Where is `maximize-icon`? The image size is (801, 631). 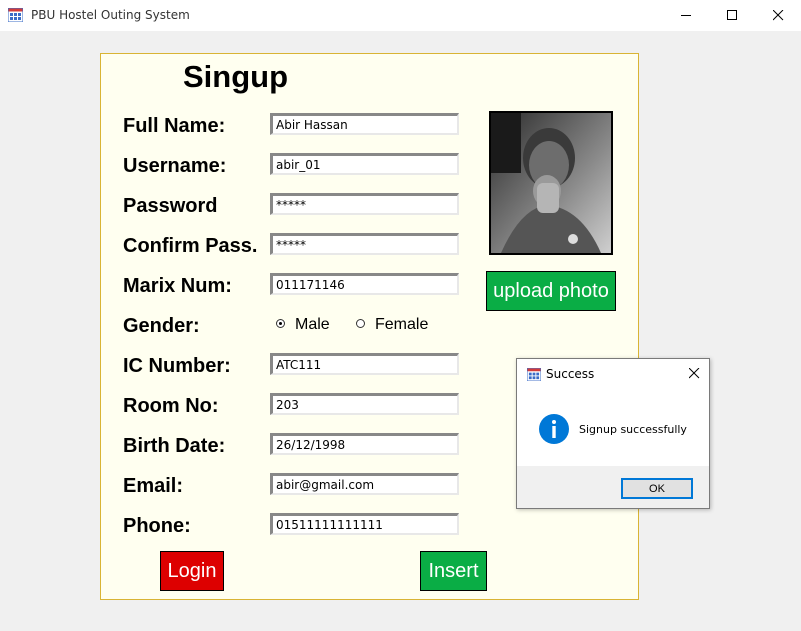 maximize-icon is located at coordinates (731, 15).